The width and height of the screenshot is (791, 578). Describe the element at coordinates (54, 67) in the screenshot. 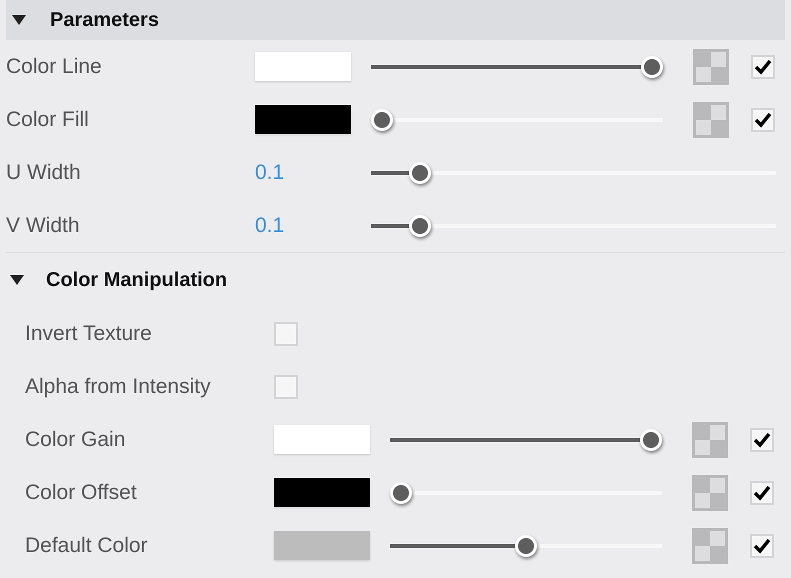

I see `field-label: Color Line` at that location.